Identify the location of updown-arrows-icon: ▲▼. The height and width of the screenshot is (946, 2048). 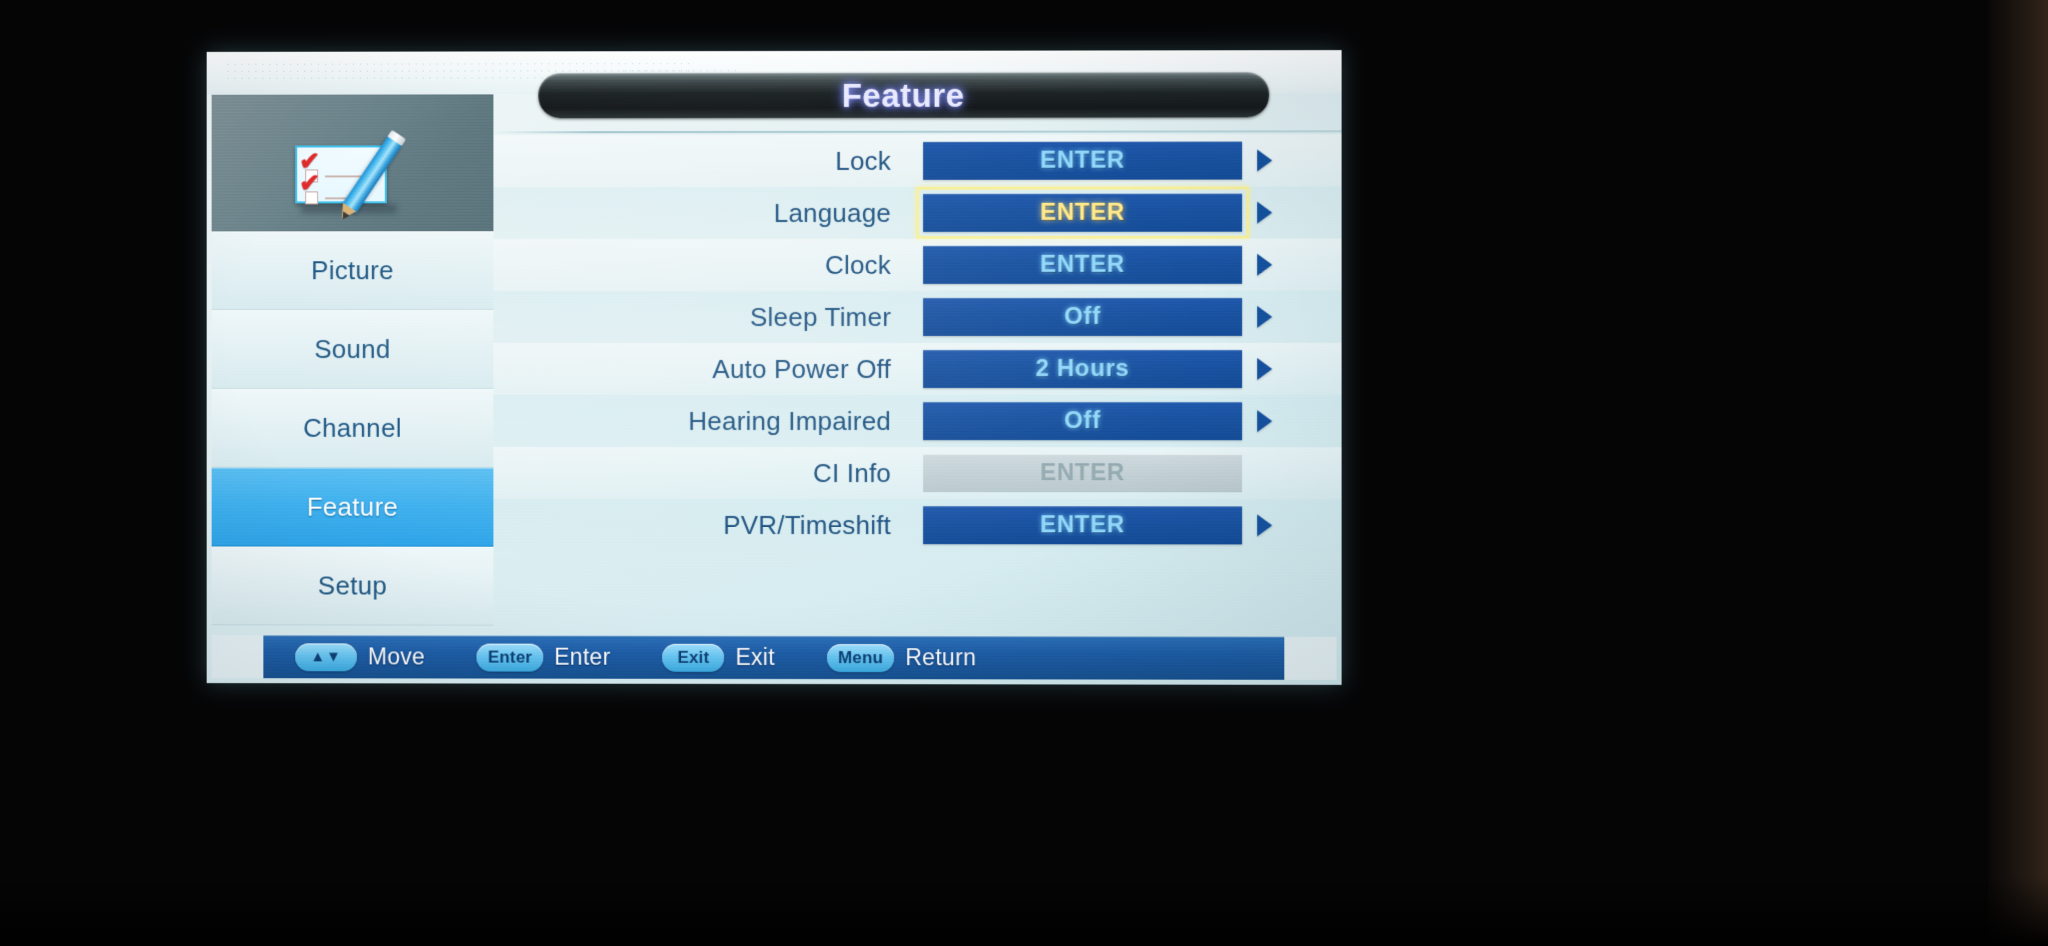
(326, 656).